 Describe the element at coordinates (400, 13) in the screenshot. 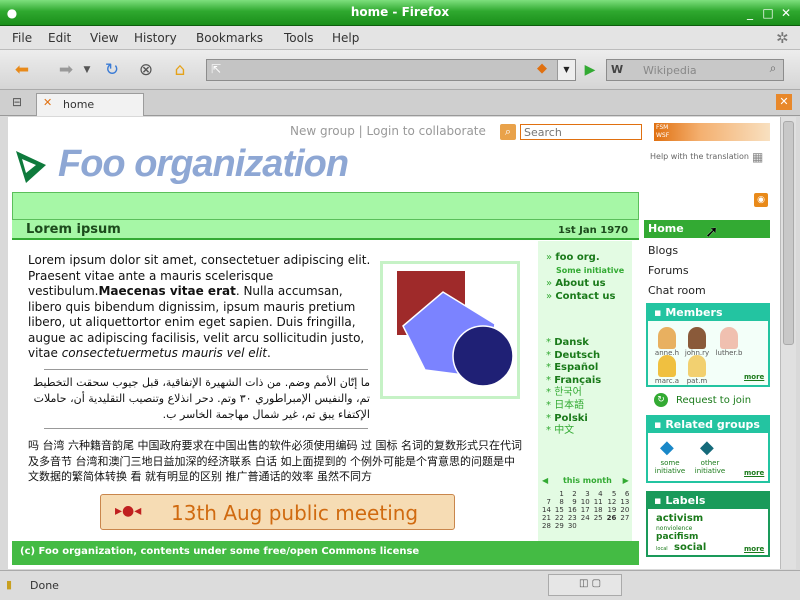

I see `window-titlebar: ● home - Firefox _ □ ✕` at that location.